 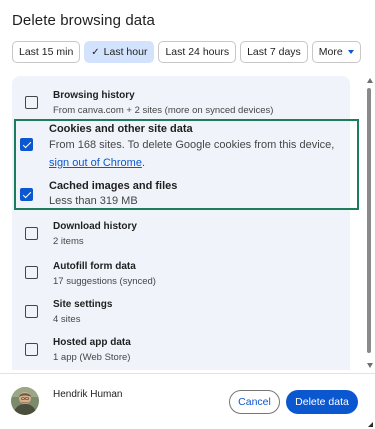 What do you see at coordinates (181, 233) in the screenshot?
I see `list-item-download-history: Download history 2 items` at bounding box center [181, 233].